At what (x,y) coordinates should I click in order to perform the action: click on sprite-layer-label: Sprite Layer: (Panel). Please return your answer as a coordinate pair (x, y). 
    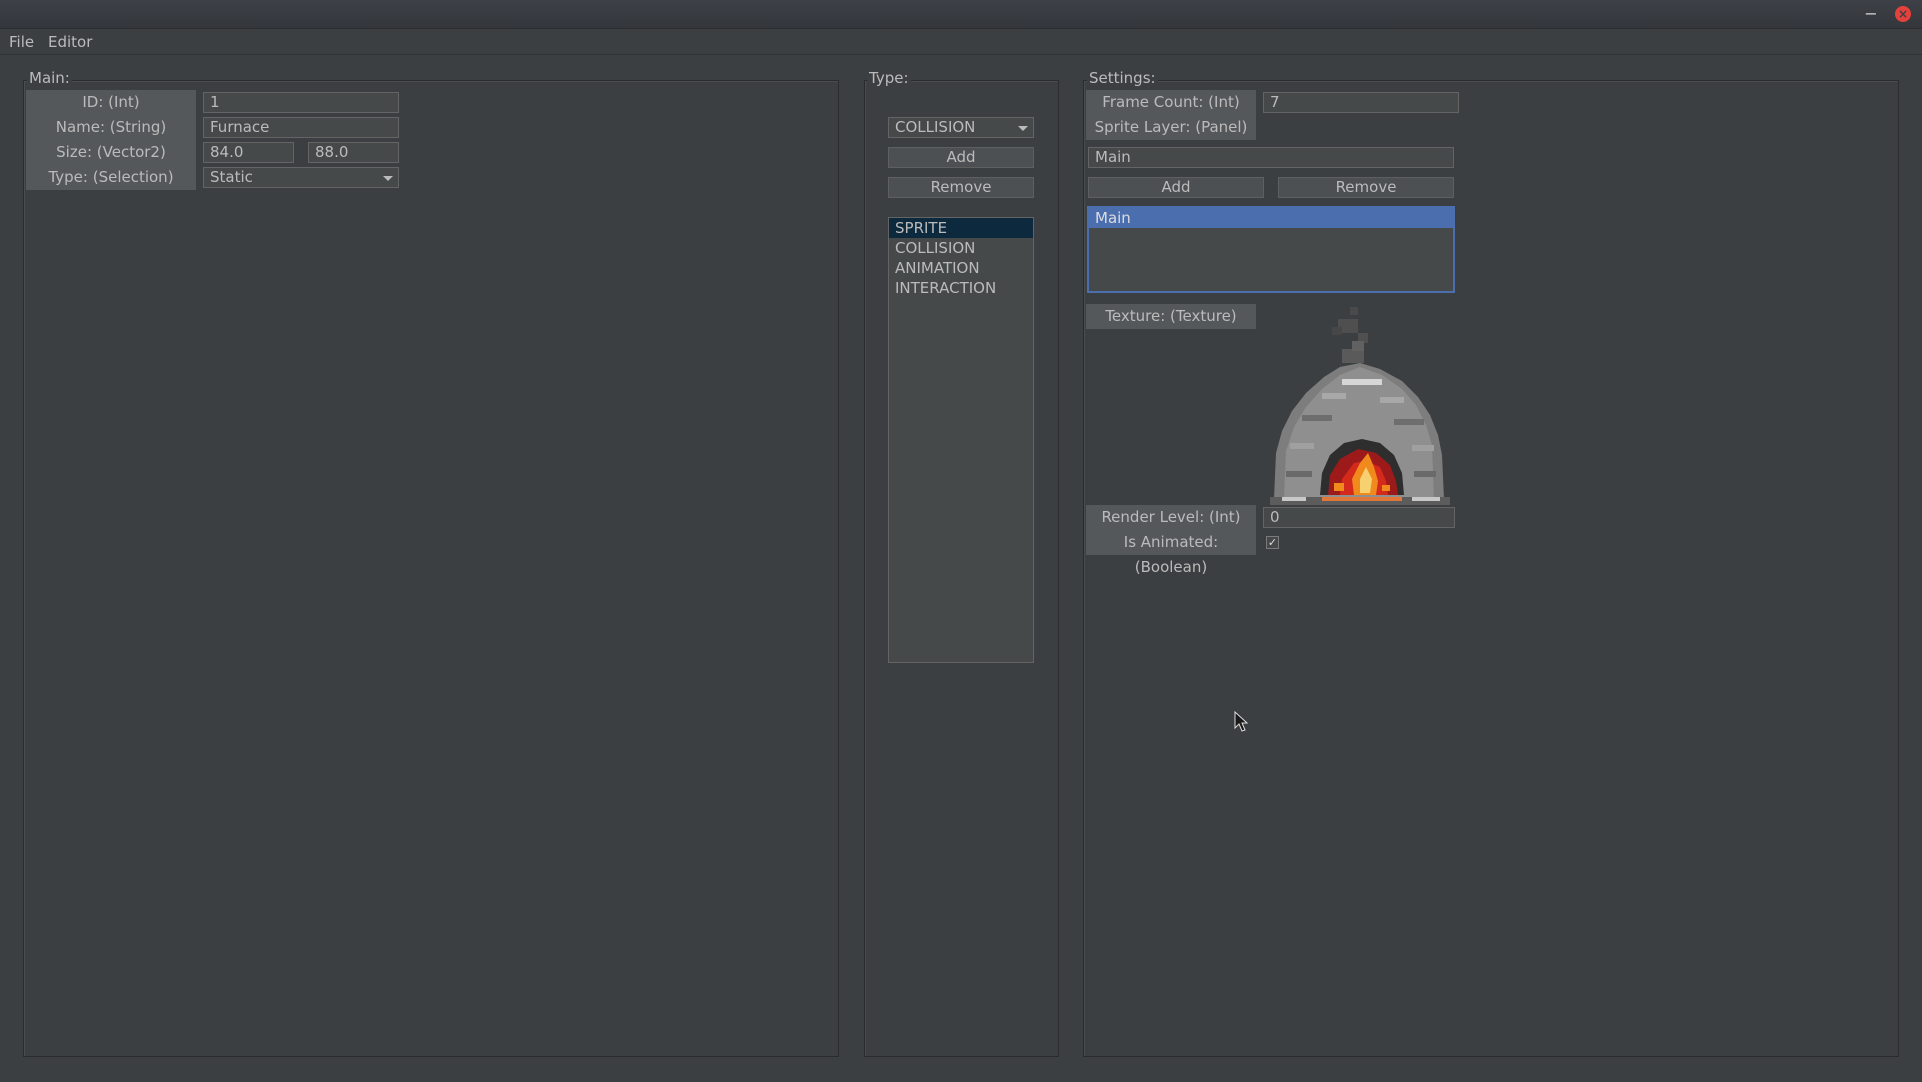
    Looking at the image, I should click on (1171, 127).